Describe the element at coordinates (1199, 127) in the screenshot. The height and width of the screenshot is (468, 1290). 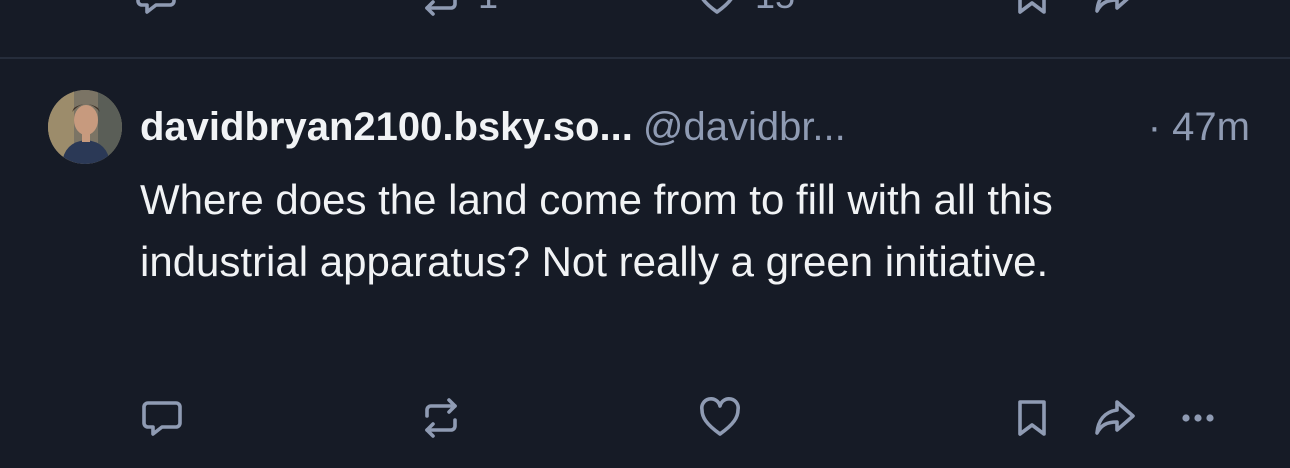
I see `post-time: · 47m` at that location.